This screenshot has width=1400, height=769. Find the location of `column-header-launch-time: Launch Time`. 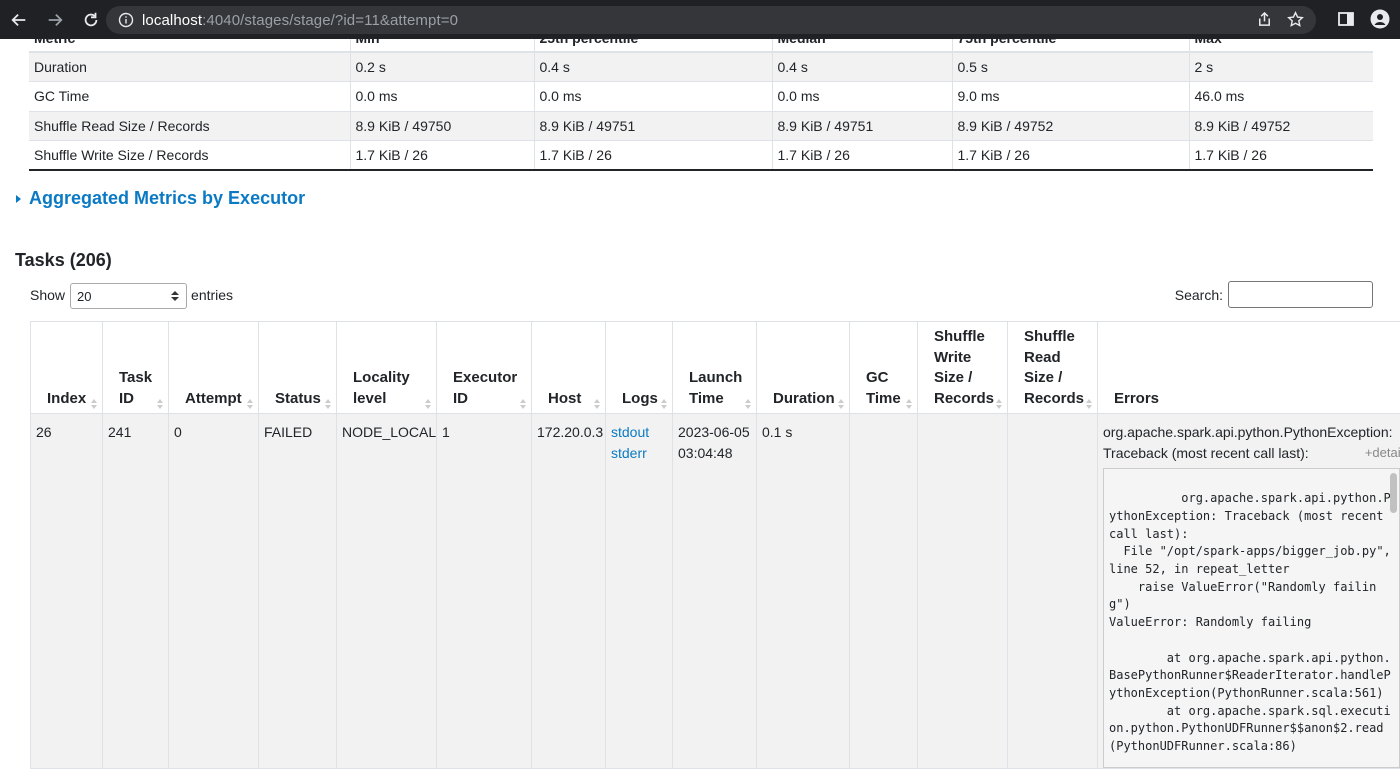

column-header-launch-time: Launch Time is located at coordinates (715, 368).